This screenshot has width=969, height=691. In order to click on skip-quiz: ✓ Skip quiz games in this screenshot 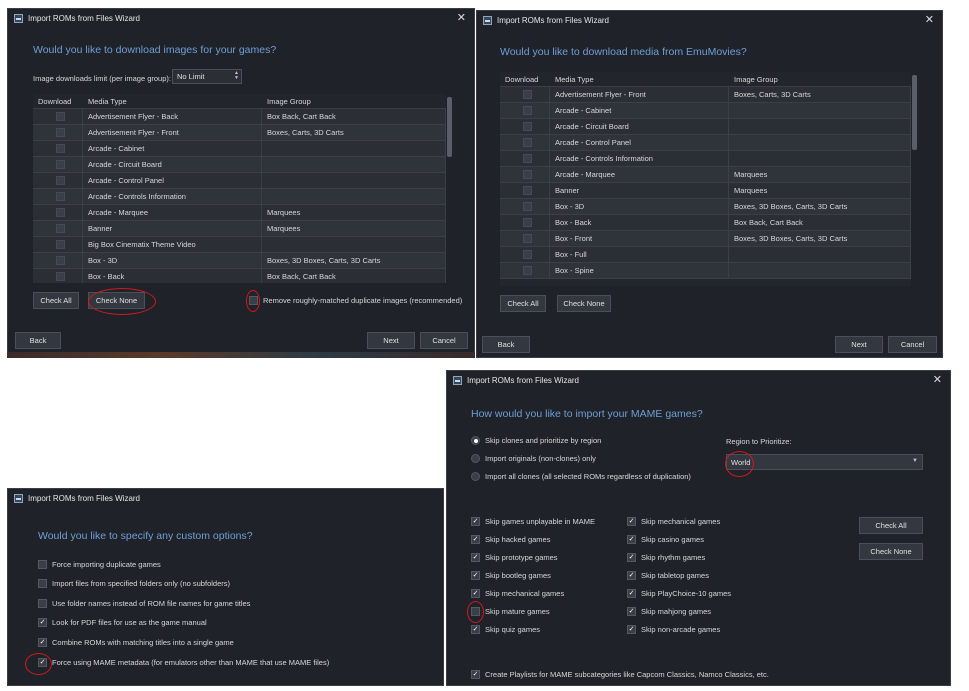, I will do `click(505, 629)`.